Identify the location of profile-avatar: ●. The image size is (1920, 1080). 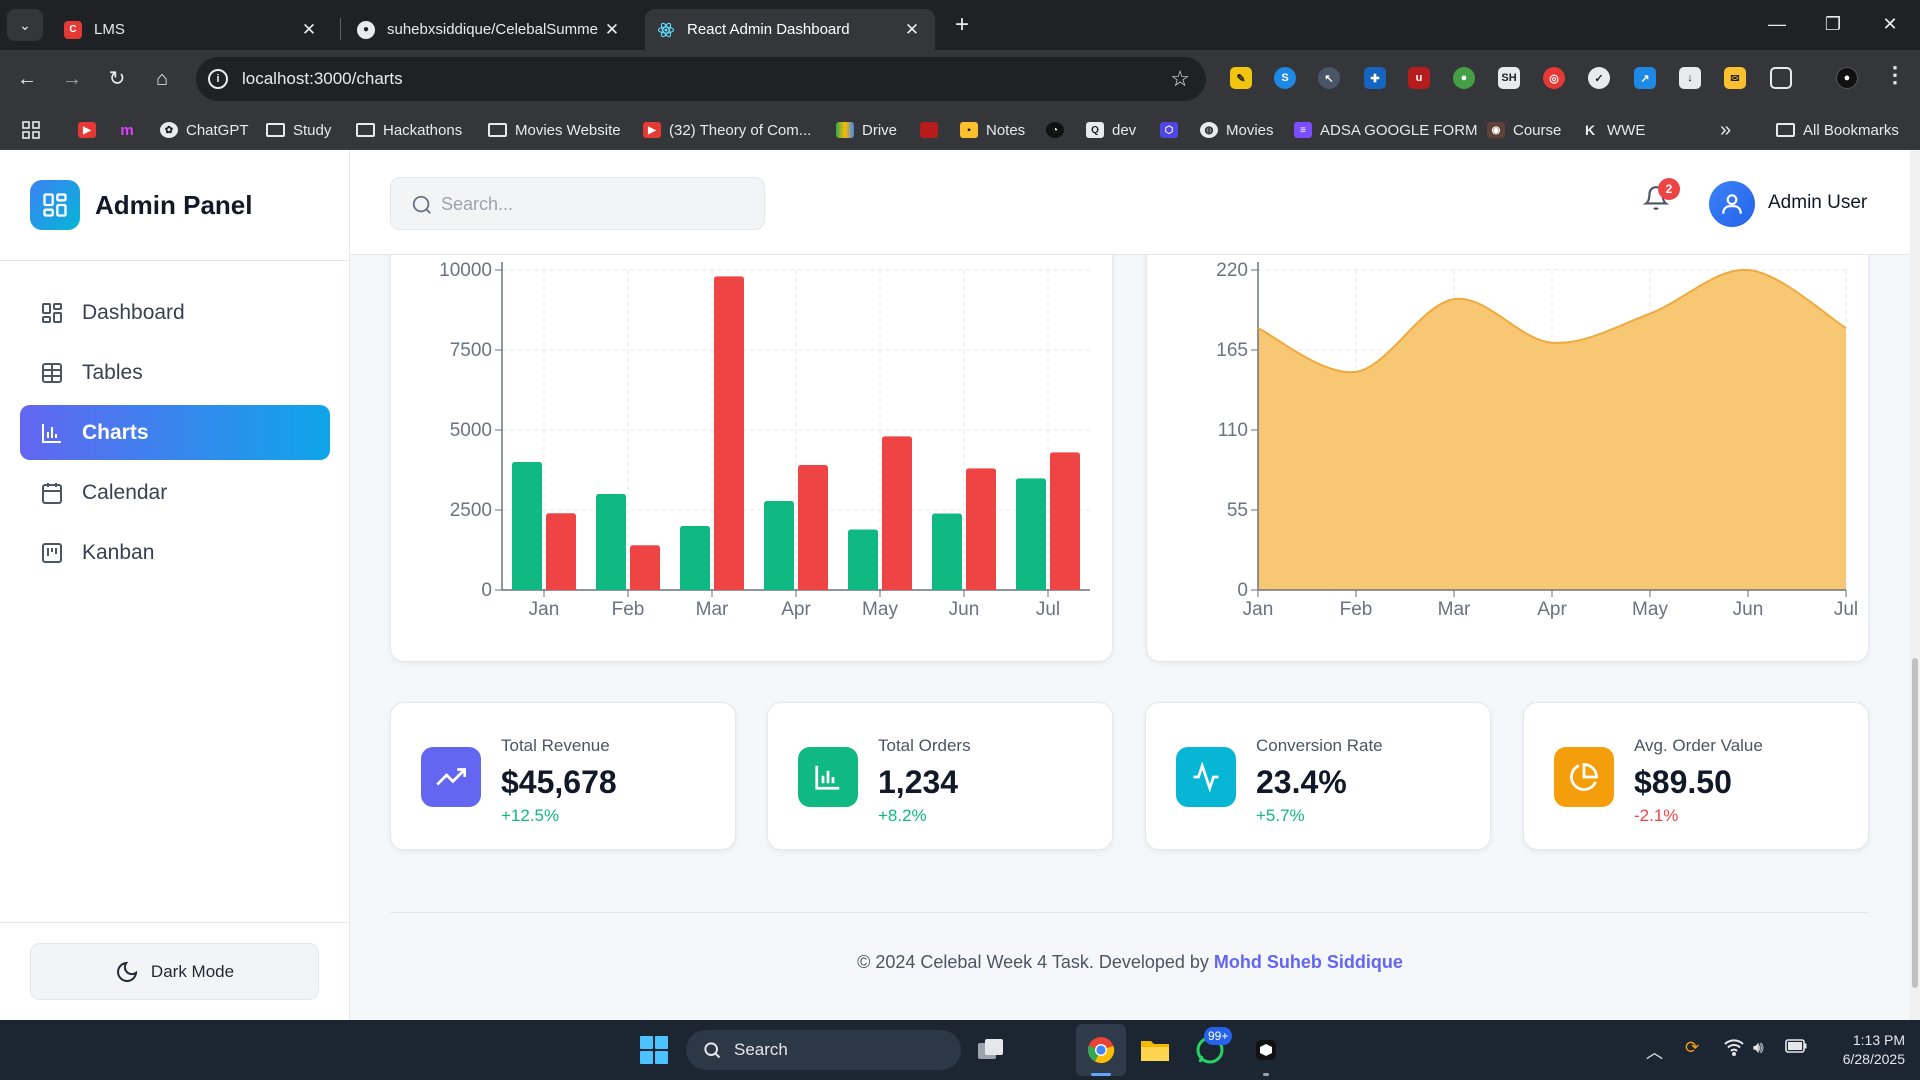
(1847, 78).